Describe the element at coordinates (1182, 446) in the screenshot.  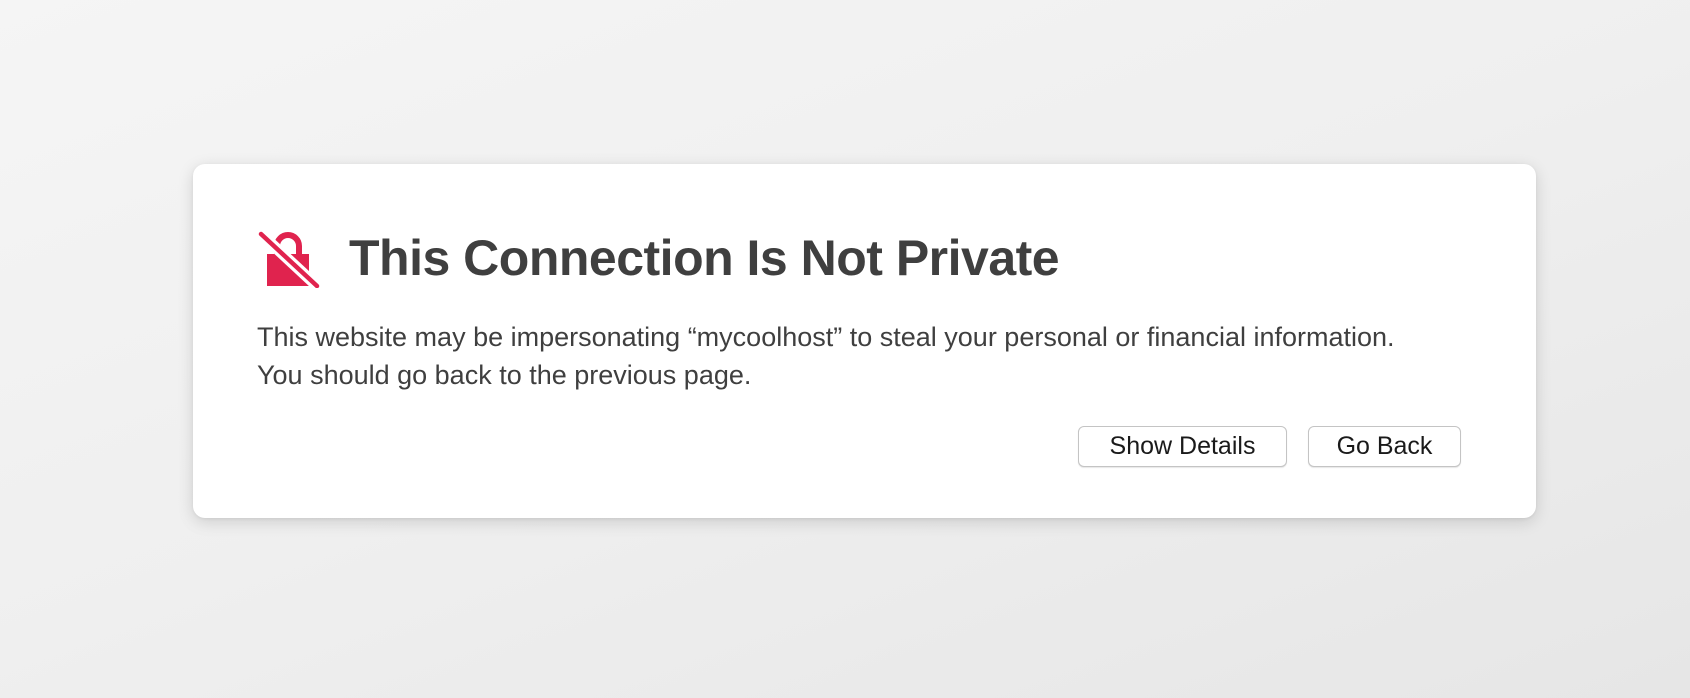
I see `show-details-button: Show Details` at that location.